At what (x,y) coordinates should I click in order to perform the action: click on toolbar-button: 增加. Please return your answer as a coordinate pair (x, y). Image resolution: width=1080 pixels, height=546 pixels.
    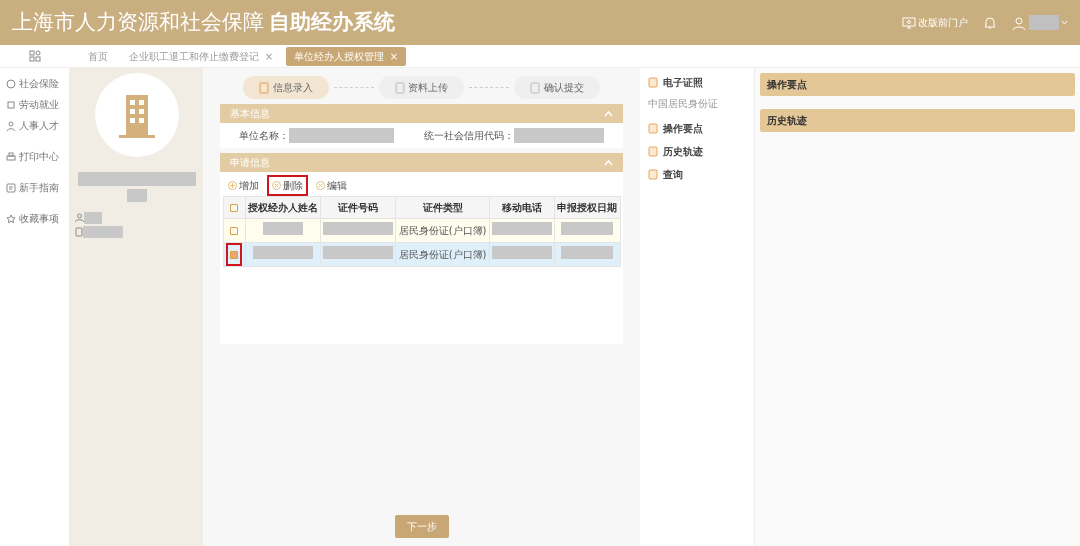
    Looking at the image, I should click on (243, 185).